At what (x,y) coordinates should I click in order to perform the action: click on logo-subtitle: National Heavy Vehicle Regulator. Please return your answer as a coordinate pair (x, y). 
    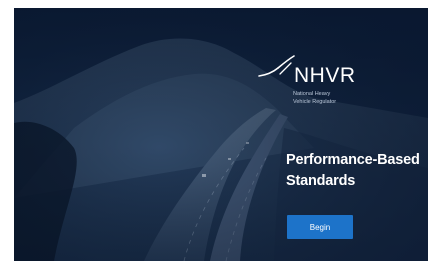
    Looking at the image, I should click on (328, 98).